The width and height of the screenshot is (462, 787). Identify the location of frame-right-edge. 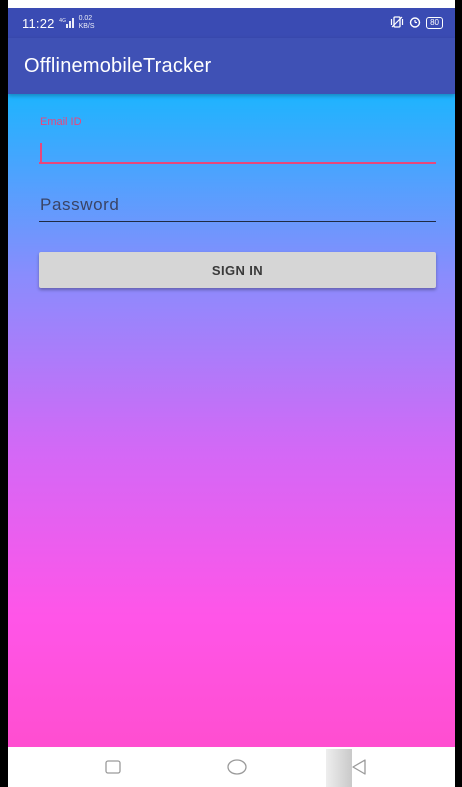
(458, 393).